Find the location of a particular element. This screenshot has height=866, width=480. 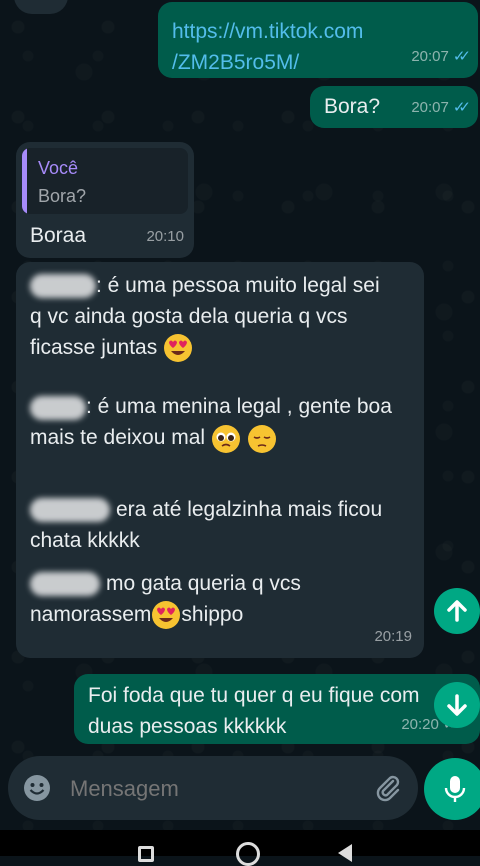

voice-message-button is located at coordinates (452, 789).